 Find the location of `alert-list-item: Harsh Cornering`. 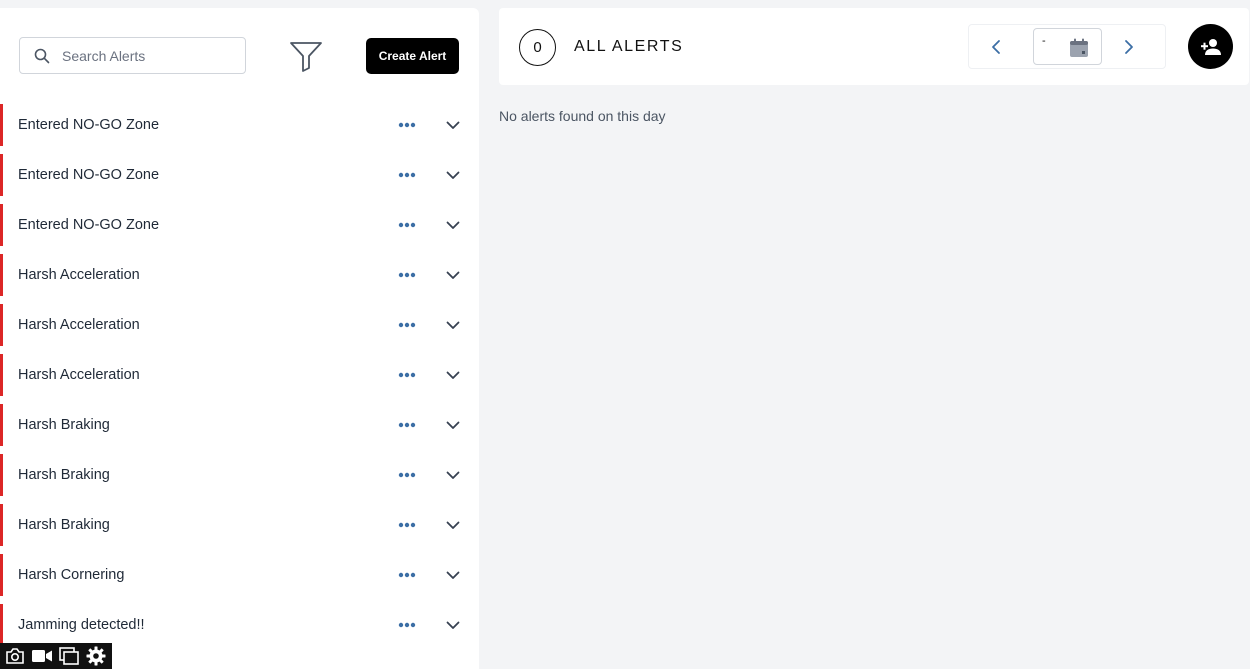

alert-list-item: Harsh Cornering is located at coordinates (239, 575).